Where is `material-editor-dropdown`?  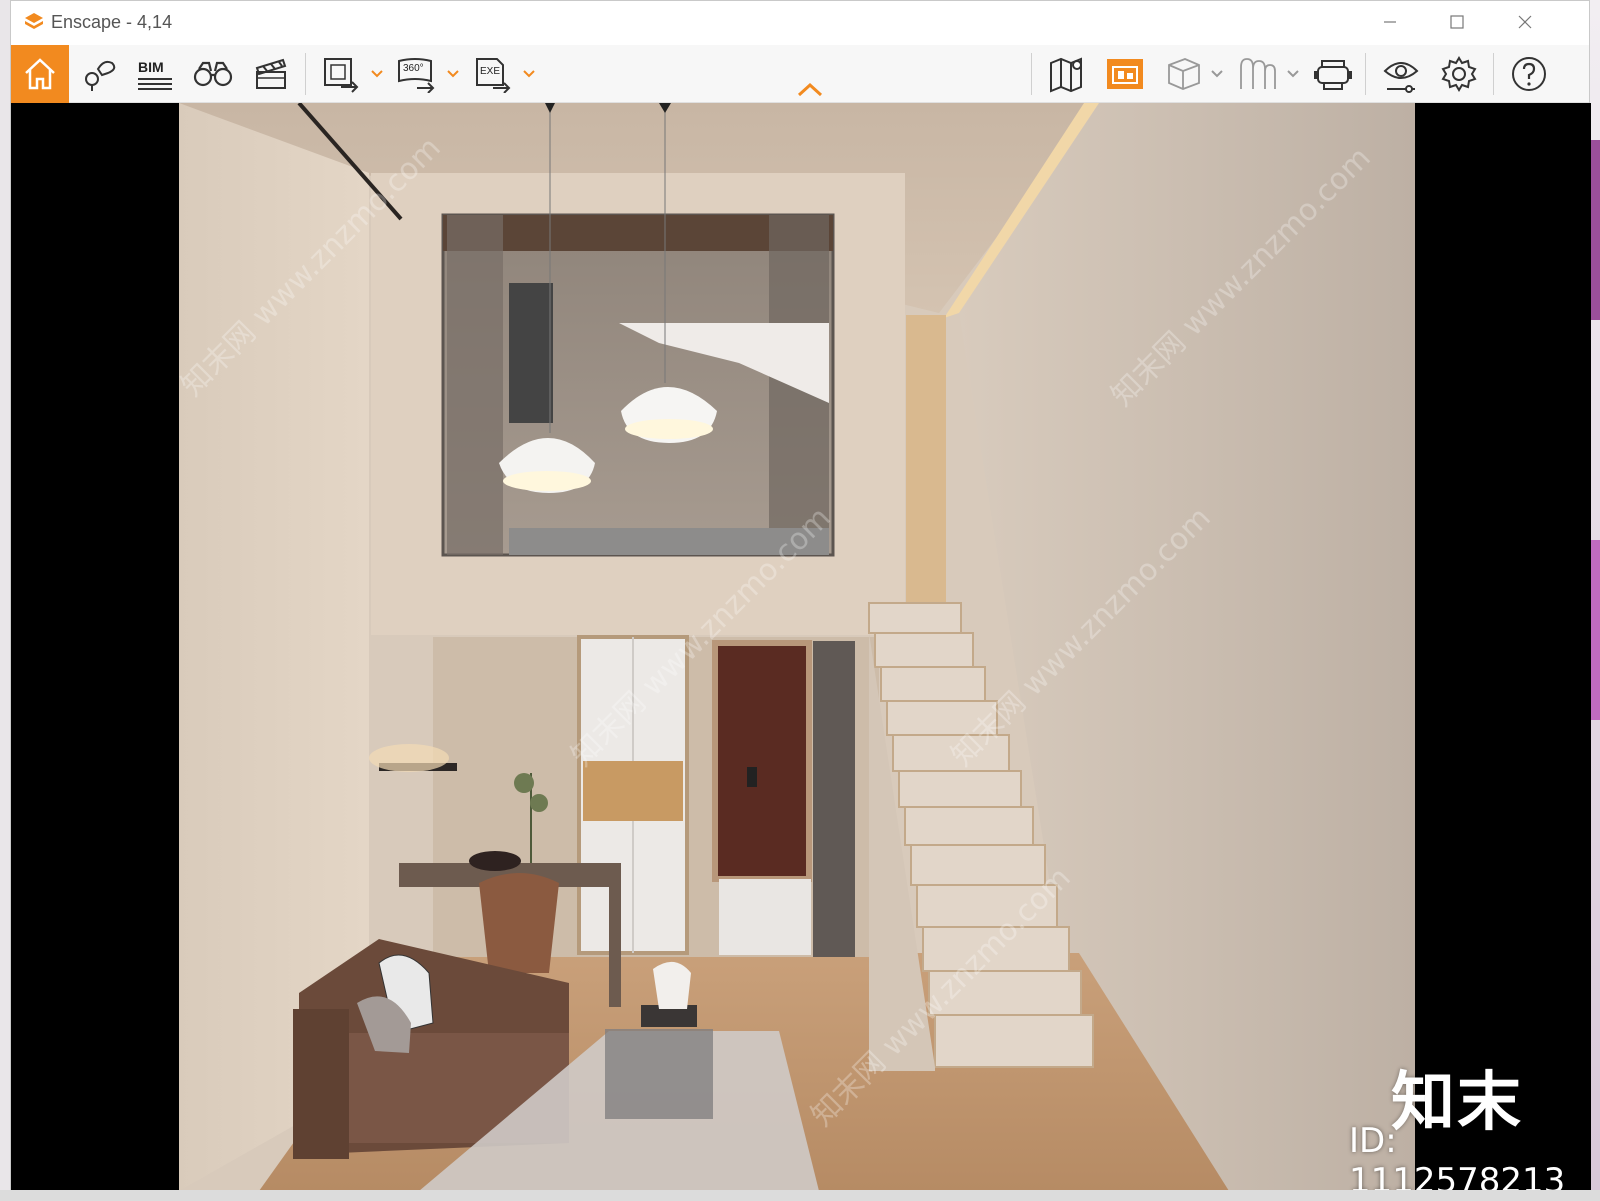
material-editor-dropdown is located at coordinates (1217, 74).